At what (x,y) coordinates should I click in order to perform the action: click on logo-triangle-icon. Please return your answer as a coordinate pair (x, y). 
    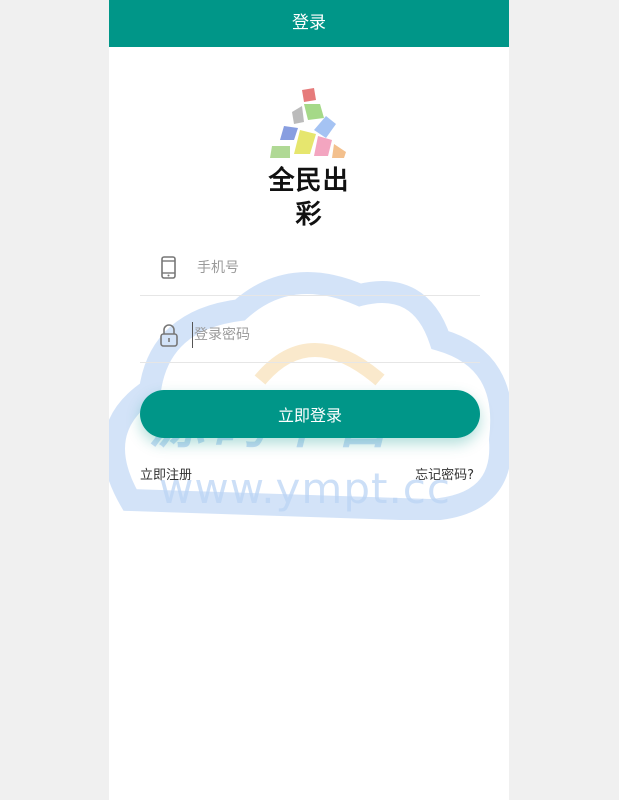
    Looking at the image, I should click on (308, 123).